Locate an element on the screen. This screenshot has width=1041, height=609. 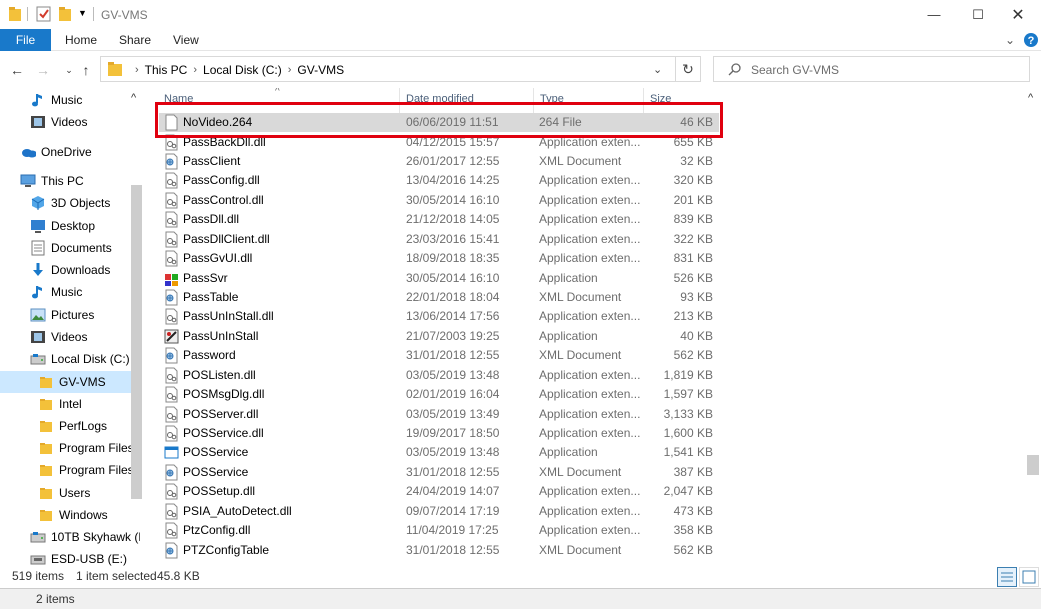
minimize-button: — is located at coordinates (934, 14).